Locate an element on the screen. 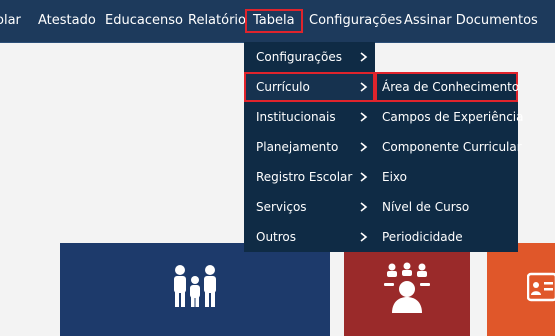 The height and width of the screenshot is (336, 555). menu-item-label: Outros is located at coordinates (276, 237).